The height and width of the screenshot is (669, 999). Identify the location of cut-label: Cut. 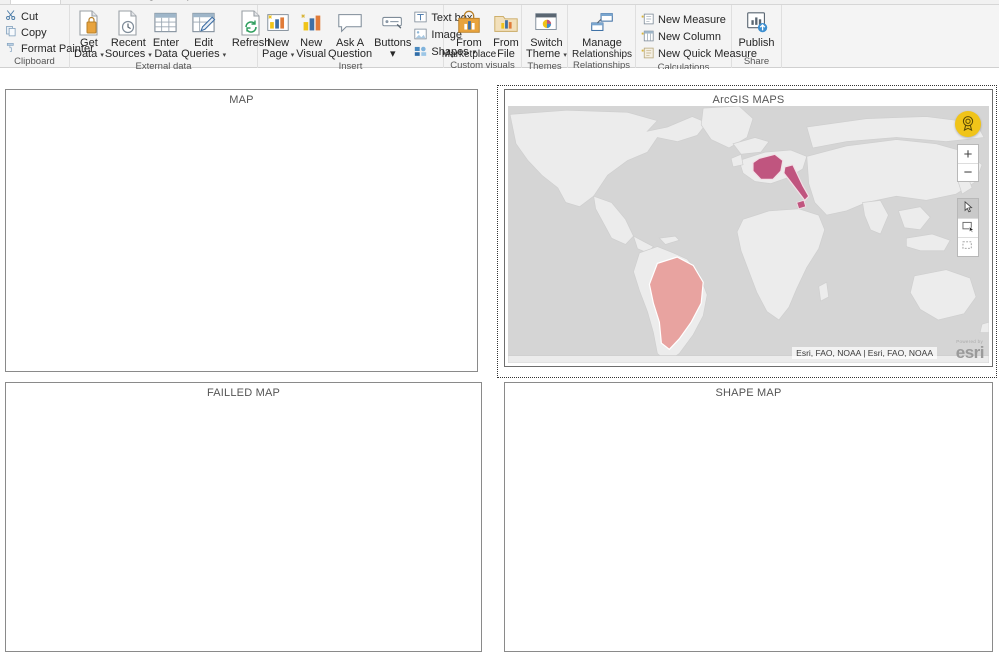
(30, 16).